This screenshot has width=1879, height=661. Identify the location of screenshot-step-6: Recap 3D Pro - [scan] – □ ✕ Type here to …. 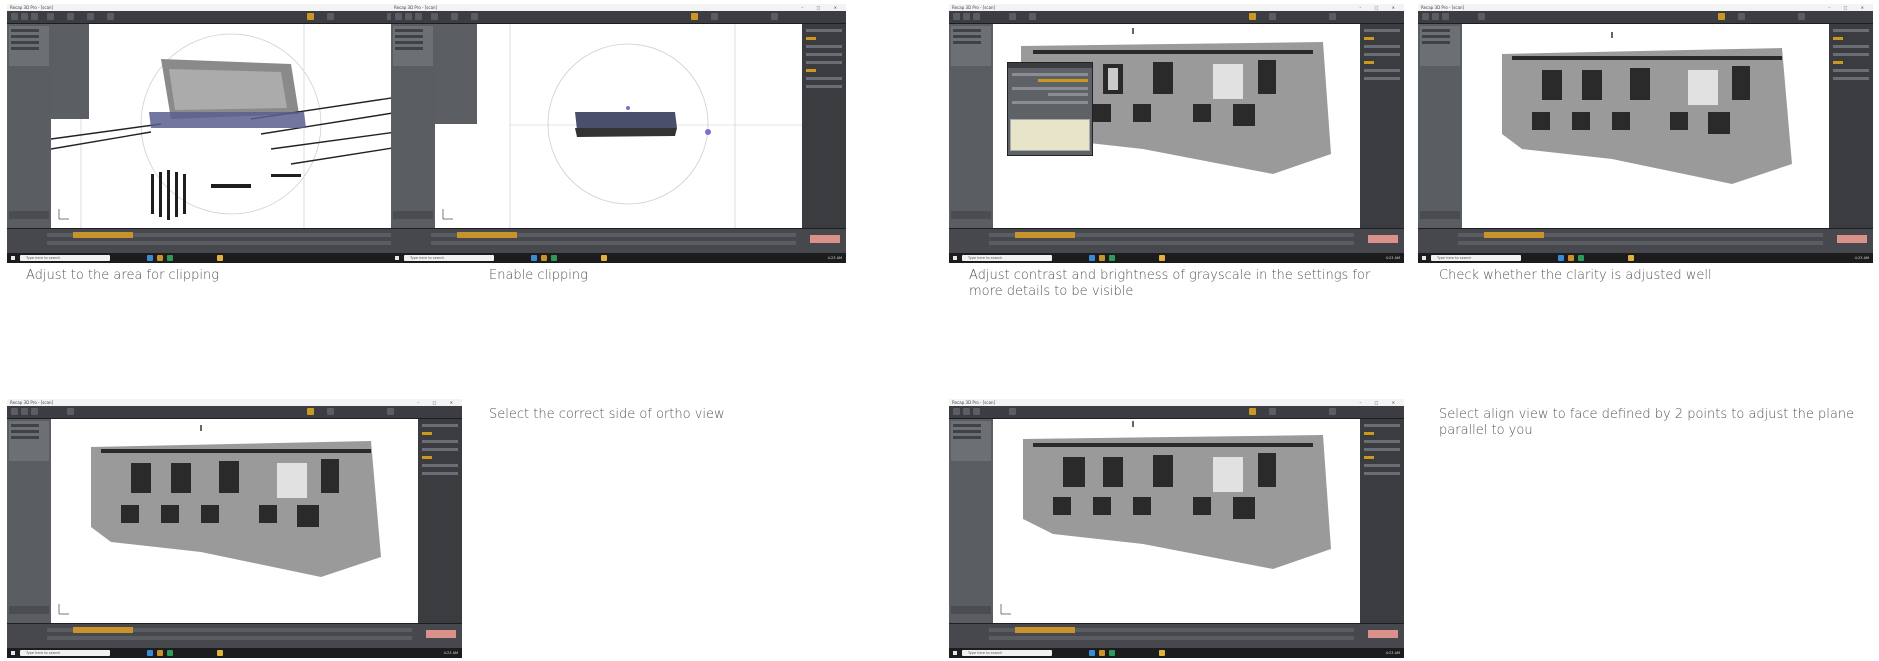
(1176, 528).